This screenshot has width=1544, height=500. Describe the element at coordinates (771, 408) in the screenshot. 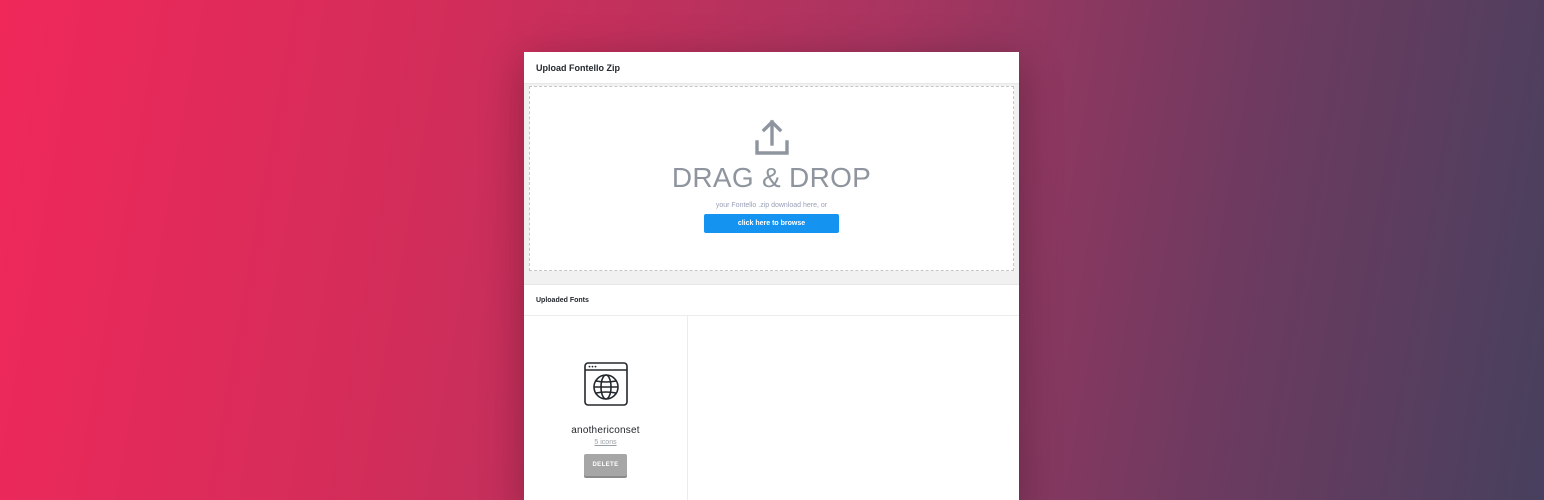

I see `uploaded-fonts-grid: anothericonset 5 icons DELETE` at that location.